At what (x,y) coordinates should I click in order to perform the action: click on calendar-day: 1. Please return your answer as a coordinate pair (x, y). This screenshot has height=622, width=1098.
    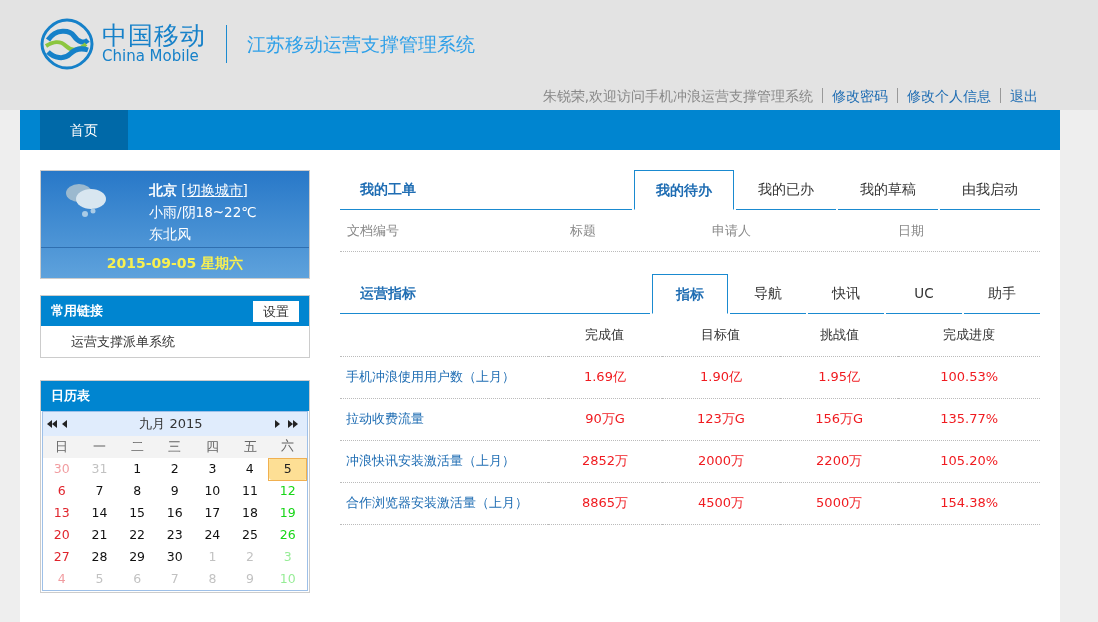
    Looking at the image, I should click on (137, 469).